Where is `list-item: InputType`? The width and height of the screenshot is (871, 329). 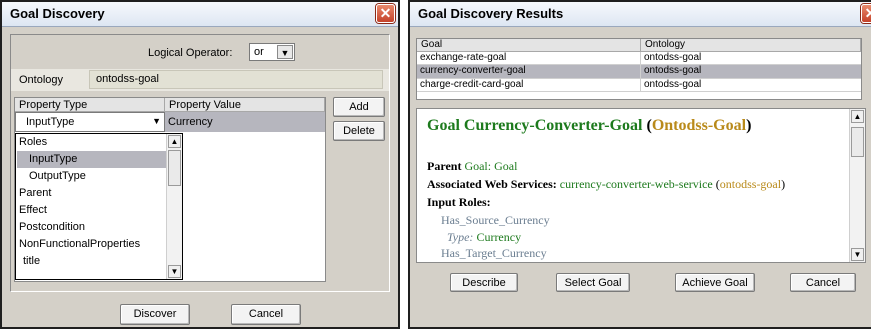 list-item: InputType is located at coordinates (92, 159).